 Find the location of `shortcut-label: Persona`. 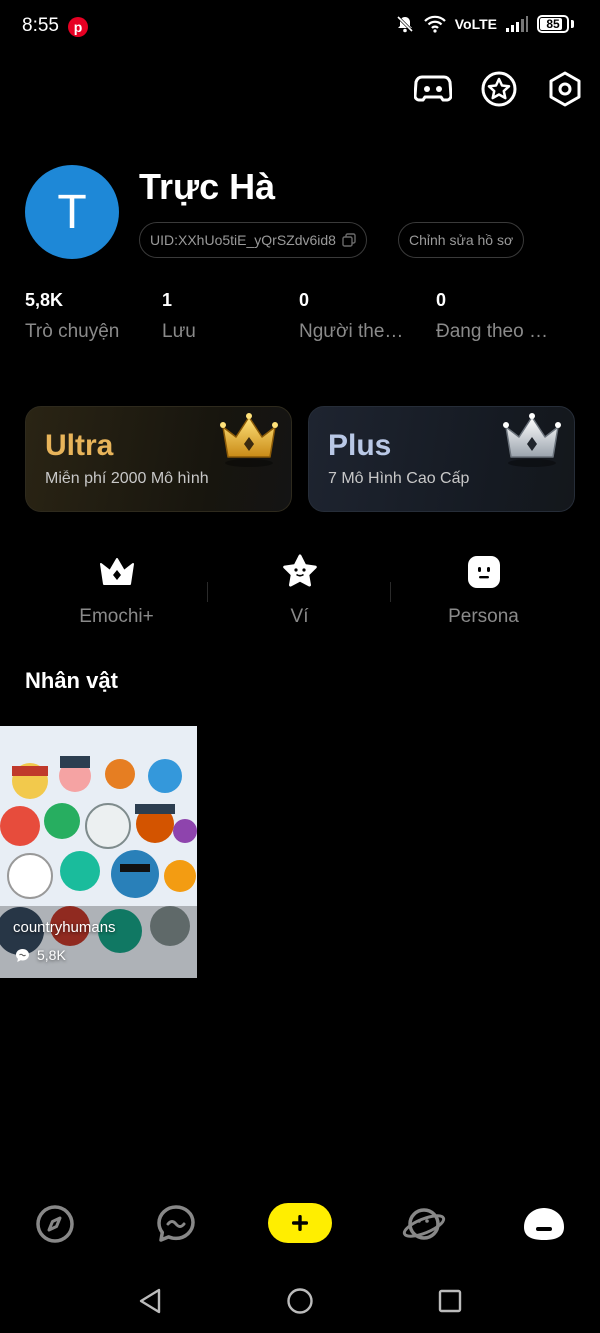

shortcut-label: Persona is located at coordinates (483, 616).